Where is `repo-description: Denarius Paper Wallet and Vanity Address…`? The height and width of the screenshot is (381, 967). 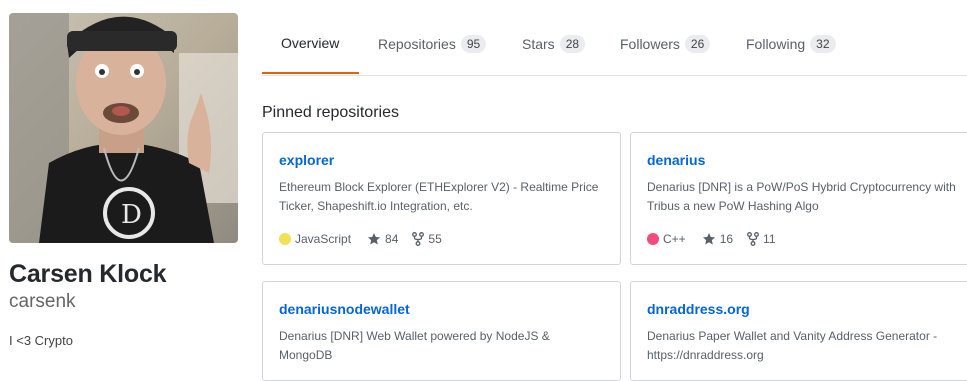 repo-description: Denarius Paper Wallet and Vanity Address… is located at coordinates (792, 345).